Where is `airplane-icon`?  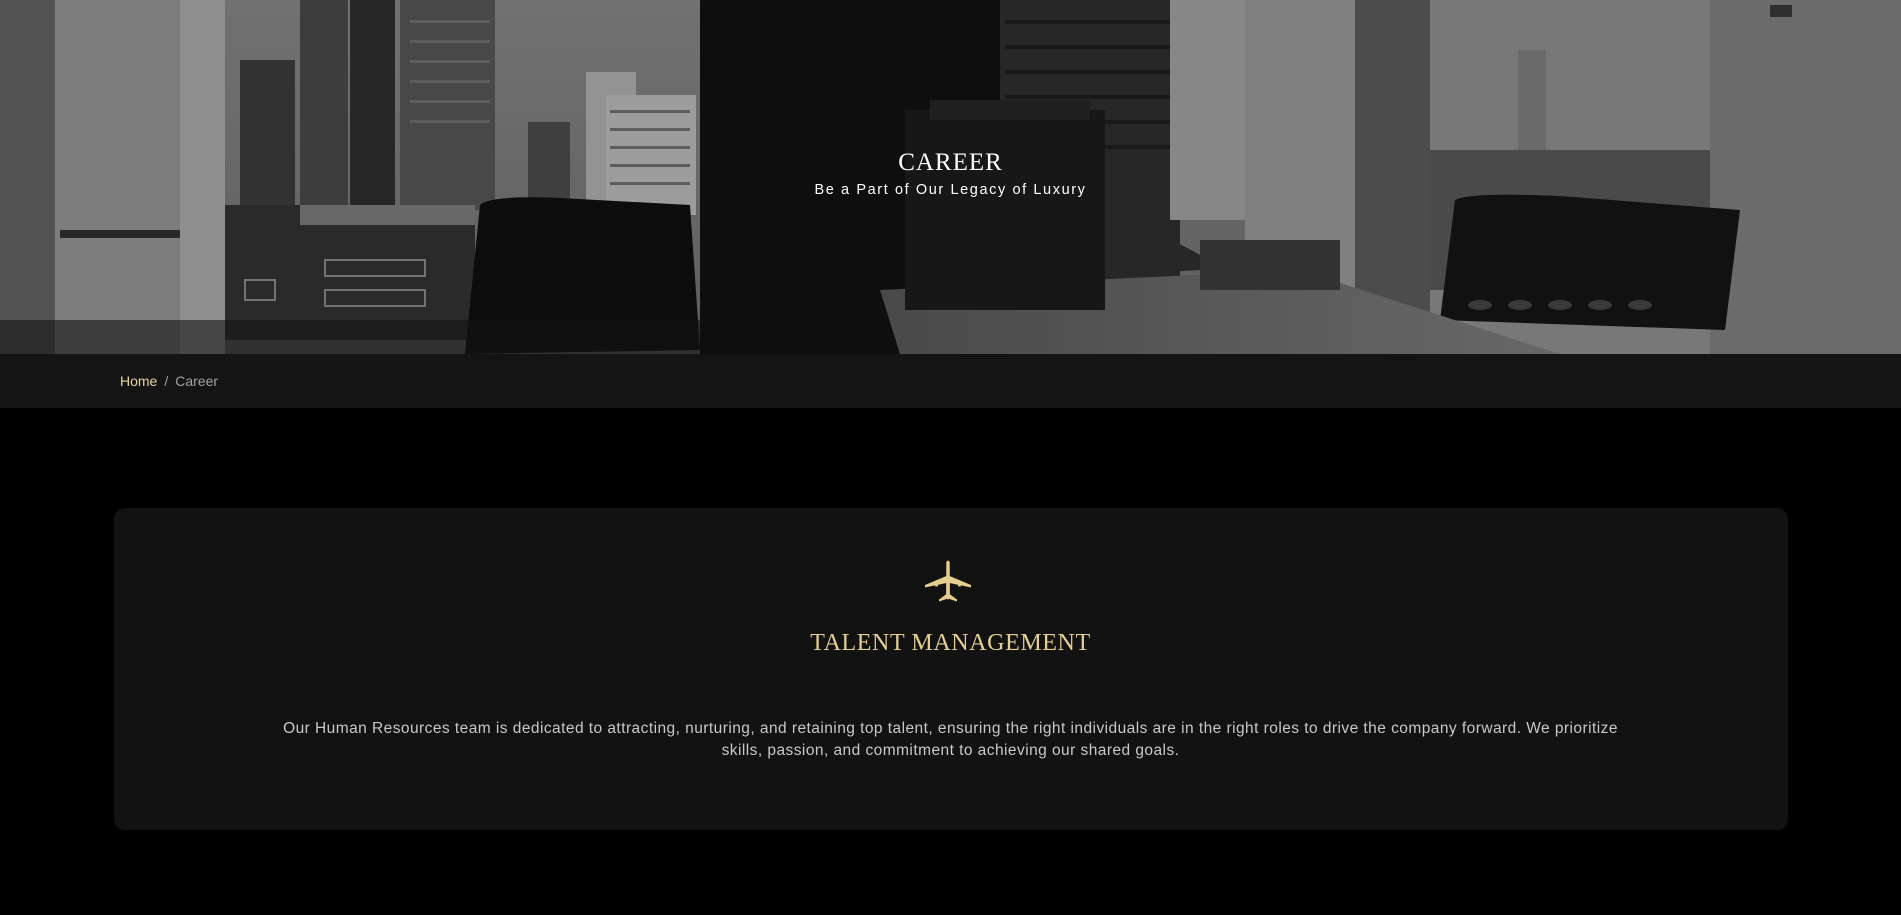
airplane-icon is located at coordinates (948, 581).